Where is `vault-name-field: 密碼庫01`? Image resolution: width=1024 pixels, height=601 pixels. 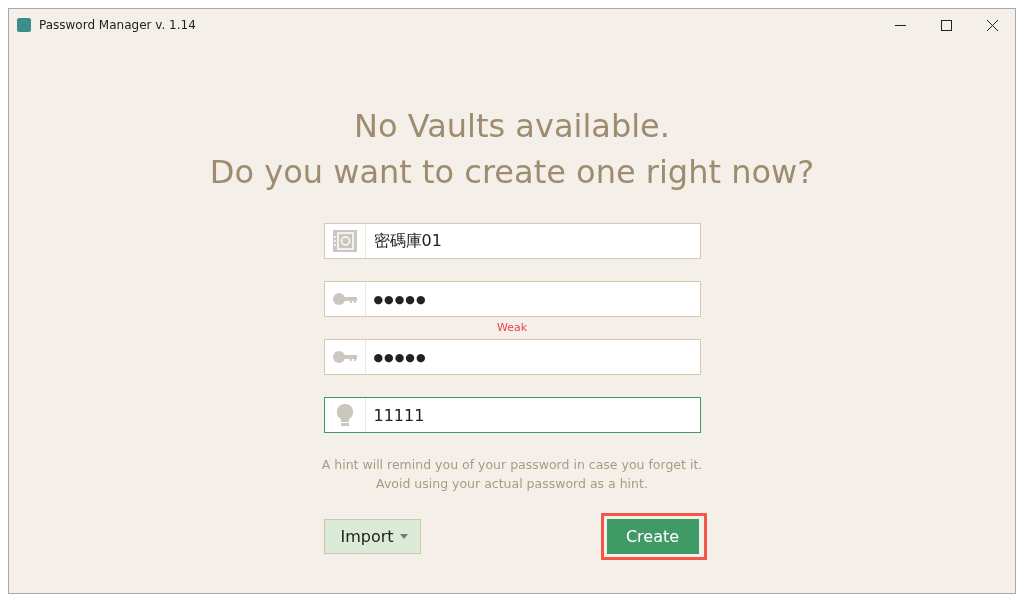
vault-name-field: 密碼庫01 is located at coordinates (512, 241).